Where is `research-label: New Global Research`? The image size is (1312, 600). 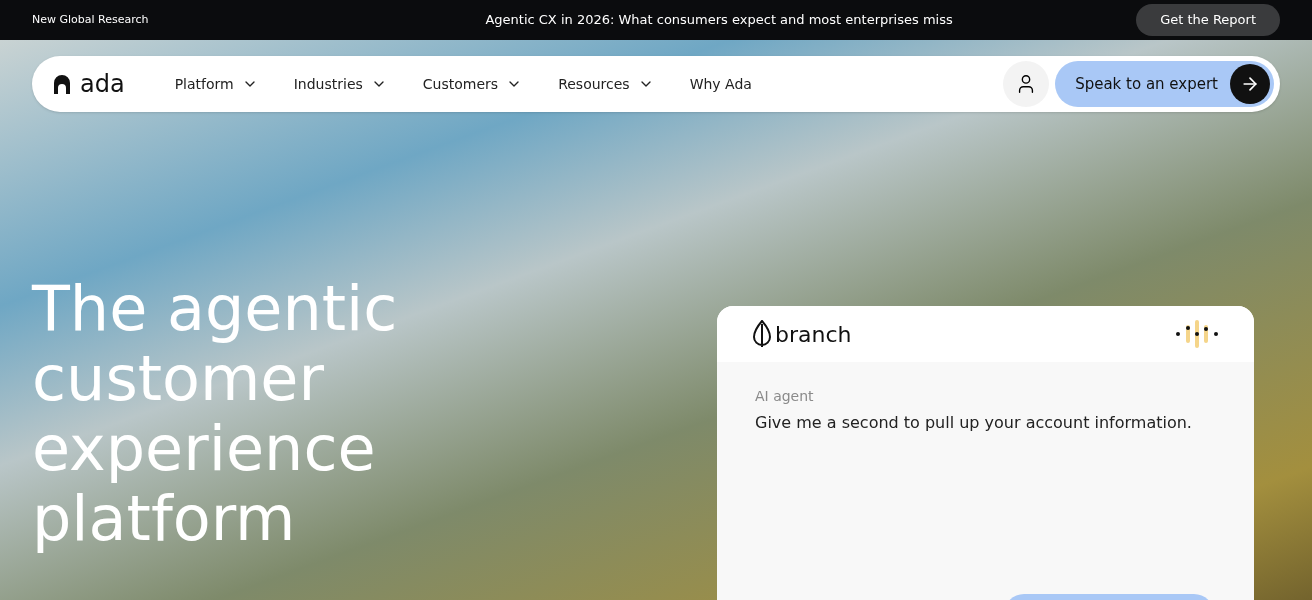 research-label: New Global Research is located at coordinates (91, 19).